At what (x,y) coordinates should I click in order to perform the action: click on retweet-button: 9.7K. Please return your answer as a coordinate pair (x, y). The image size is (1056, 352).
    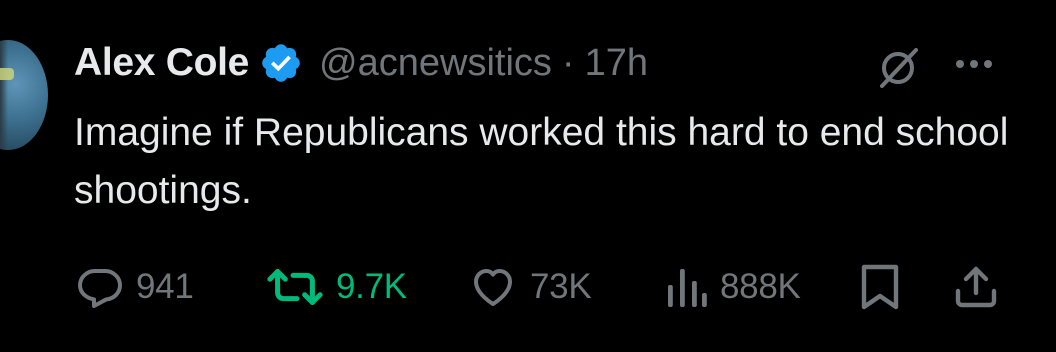
    Looking at the image, I should click on (336, 287).